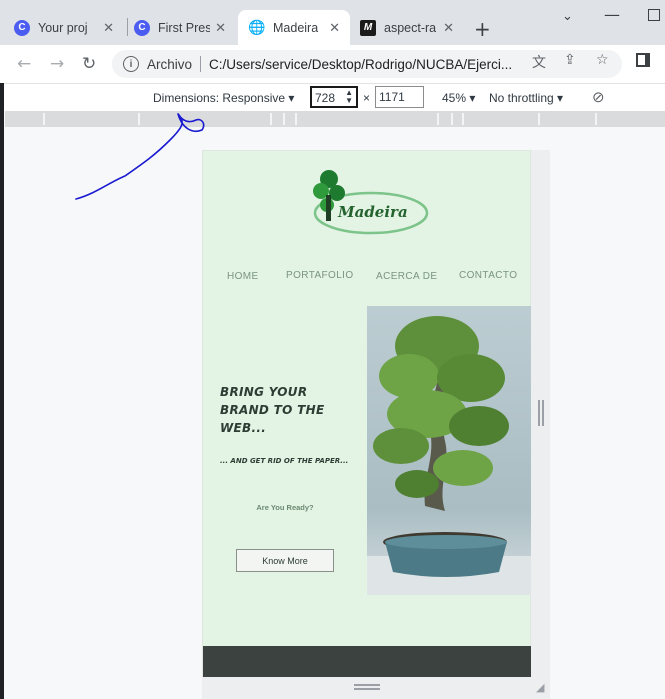  I want to click on side-panel-icon, so click(643, 60).